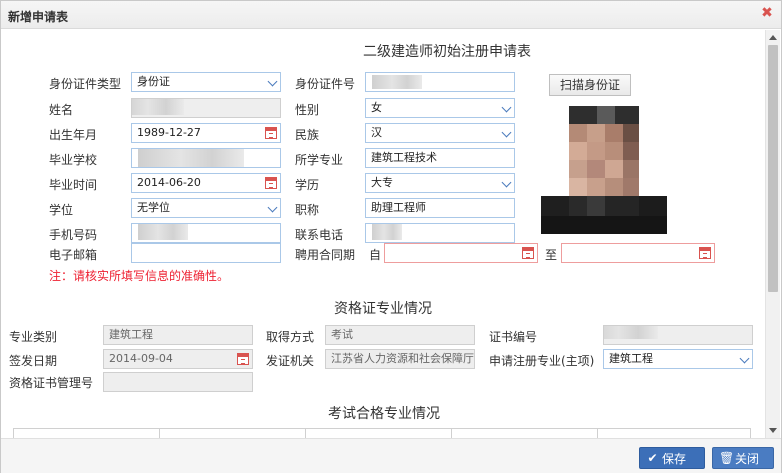 This screenshot has width=782, height=473. Describe the element at coordinates (767, 13) in the screenshot. I see `close-icon: ✖` at that location.